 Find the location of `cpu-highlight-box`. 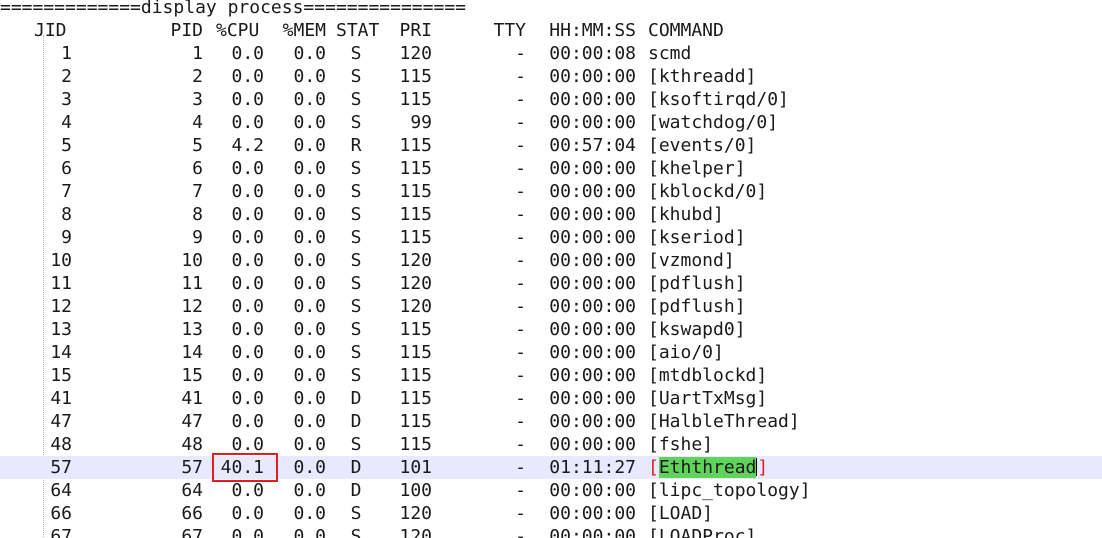

cpu-highlight-box is located at coordinates (245, 467).